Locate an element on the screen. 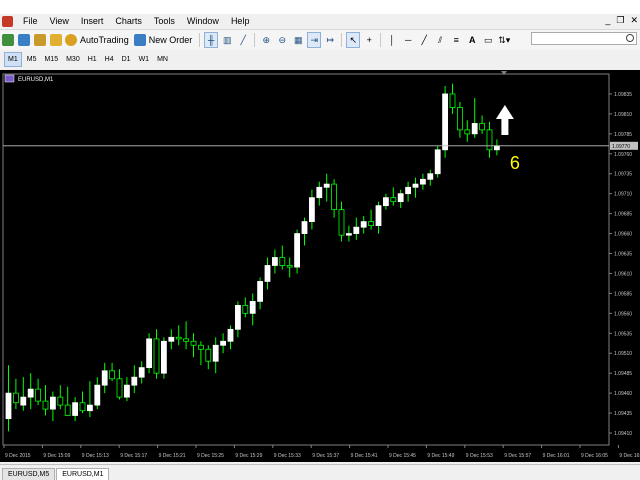 The image size is (640, 480). y-tick-label: 1.09435 is located at coordinates (623, 414).